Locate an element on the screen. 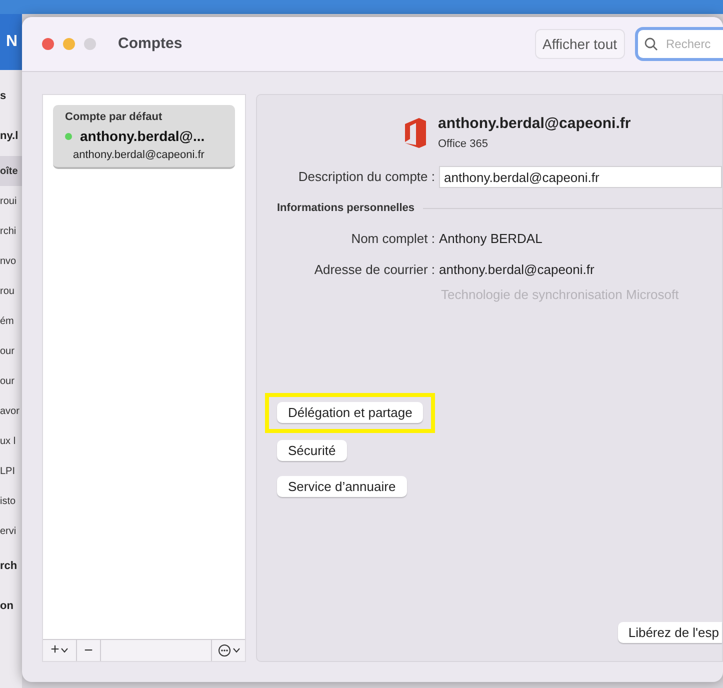 Image resolution: width=723 pixels, height=688 pixels. field-label: Nom complet : is located at coordinates (393, 239).